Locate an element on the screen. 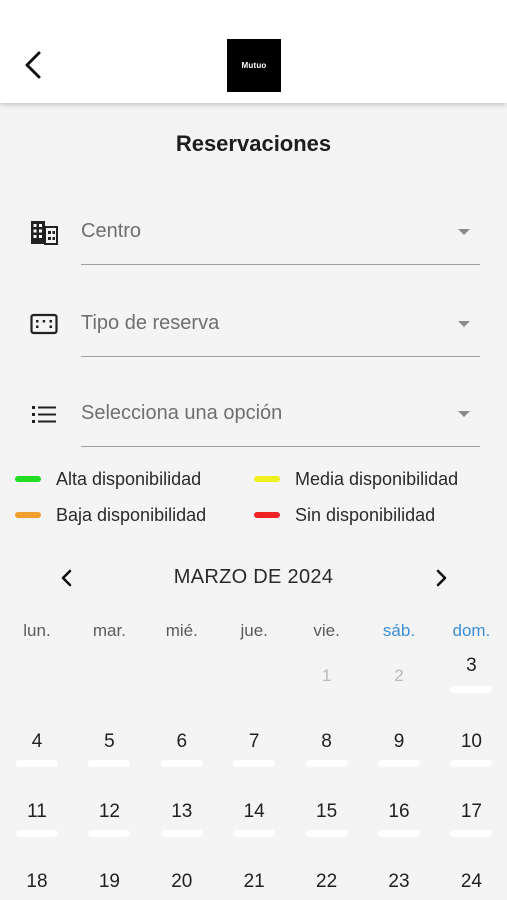 Image resolution: width=507 pixels, height=900 pixels. calendar-day: 3 is located at coordinates (471, 666).